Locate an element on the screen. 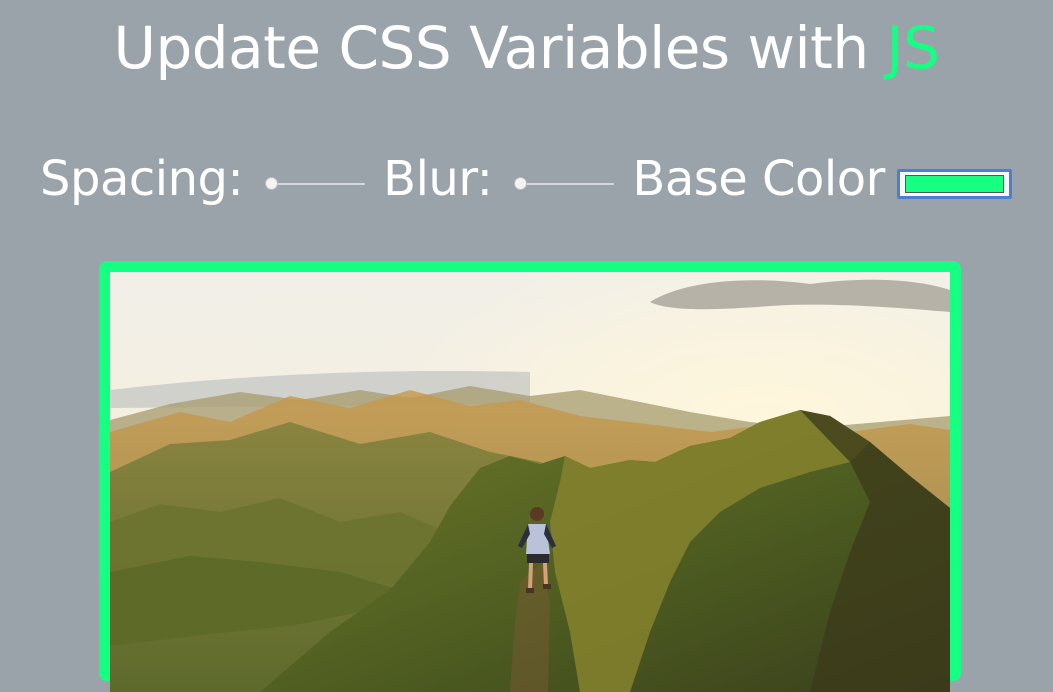 The image size is (1053, 692). title-highlight: JS is located at coordinates (913, 48).